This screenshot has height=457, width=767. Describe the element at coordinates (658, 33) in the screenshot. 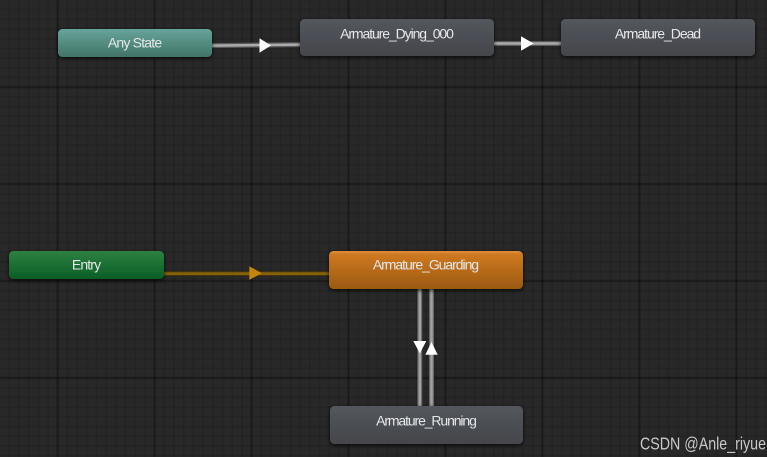

I see `svg-text: Armature_Dead` at that location.